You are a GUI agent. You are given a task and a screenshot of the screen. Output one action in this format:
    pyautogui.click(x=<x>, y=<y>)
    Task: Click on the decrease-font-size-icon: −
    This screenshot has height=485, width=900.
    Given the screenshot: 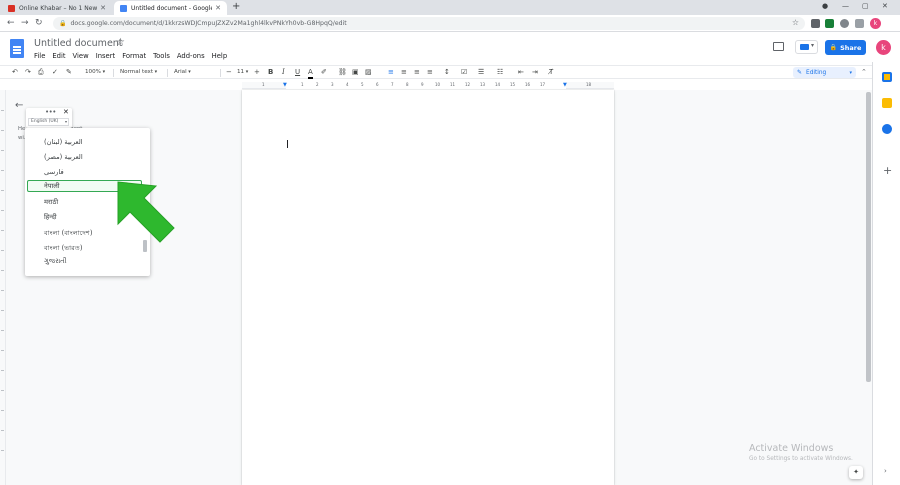 What is the action you would take?
    pyautogui.click(x=229, y=72)
    